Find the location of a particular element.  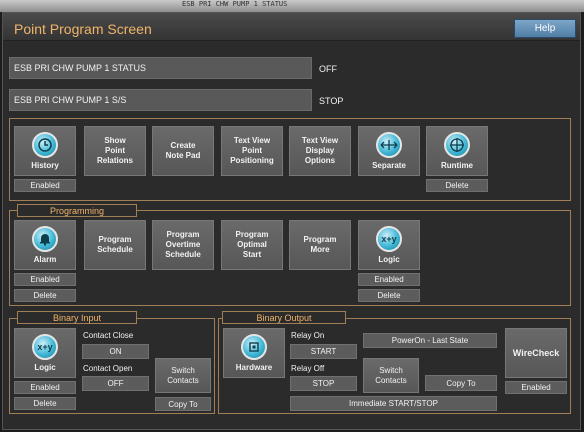

bi-switch-line2: Contacts is located at coordinates (183, 380).